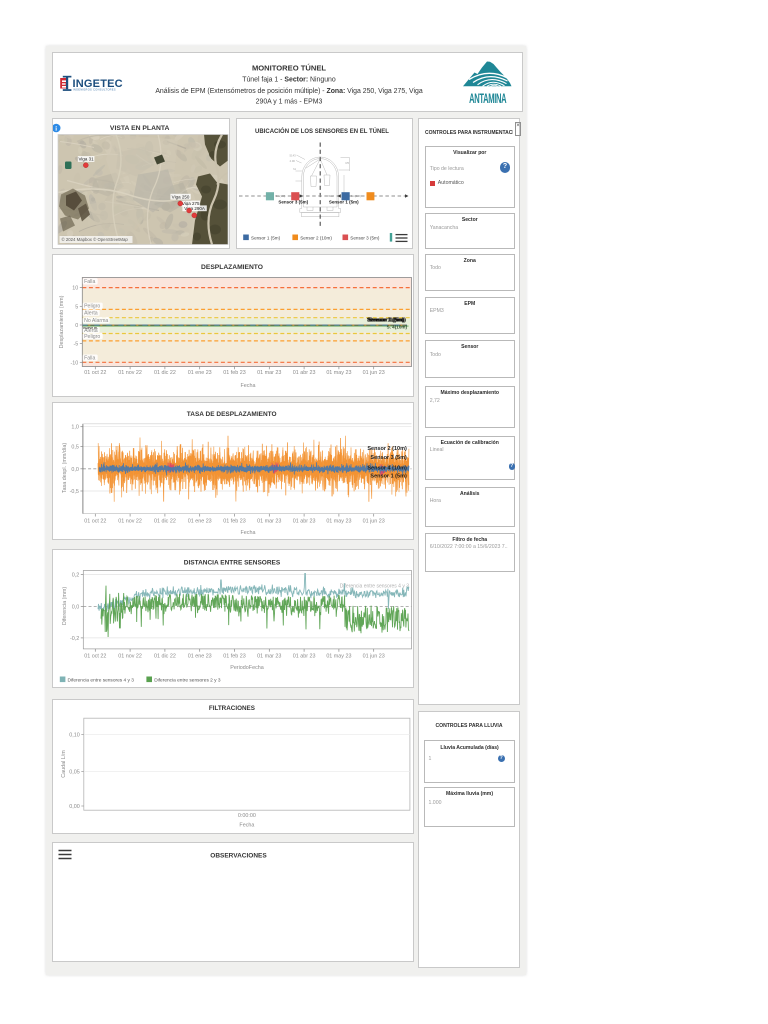  What do you see at coordinates (247, 668) in the screenshot?
I see `svg-text: PeriodoFecha` at bounding box center [247, 668].